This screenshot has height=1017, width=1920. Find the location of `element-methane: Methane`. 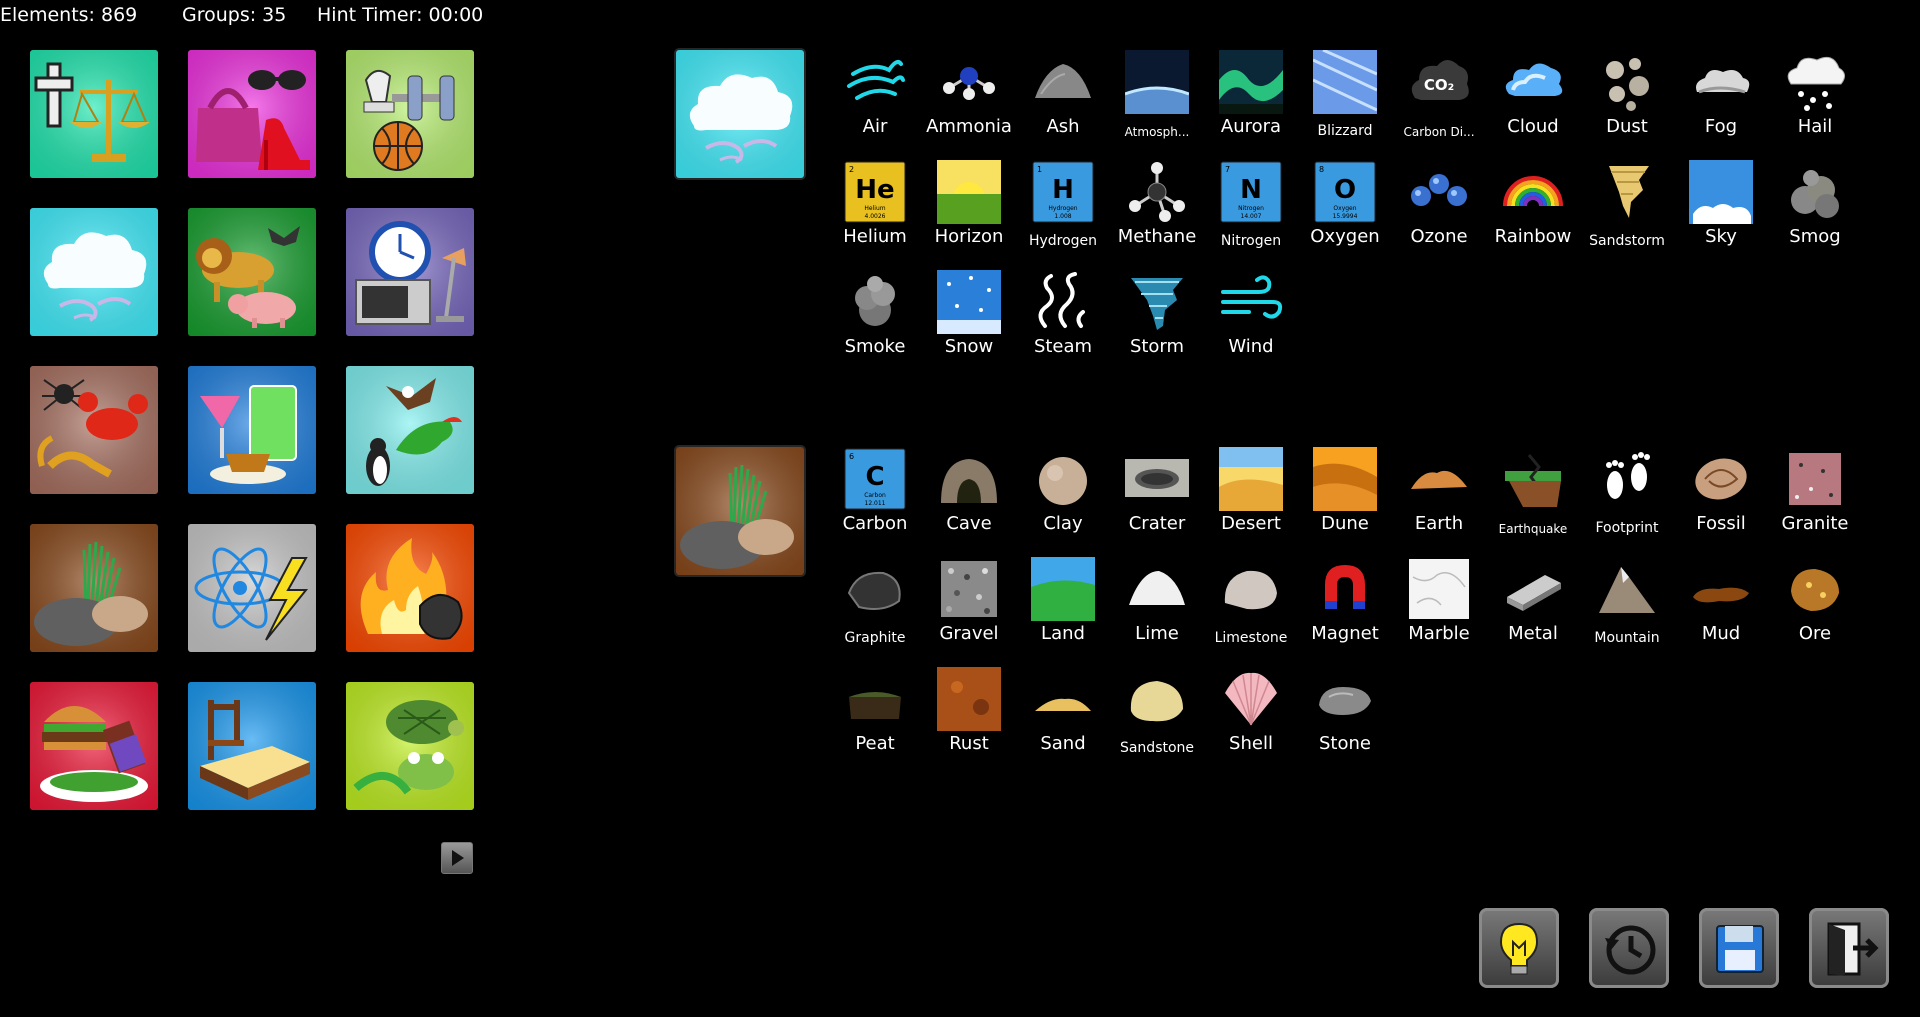

element-methane: Methane is located at coordinates (1157, 212).